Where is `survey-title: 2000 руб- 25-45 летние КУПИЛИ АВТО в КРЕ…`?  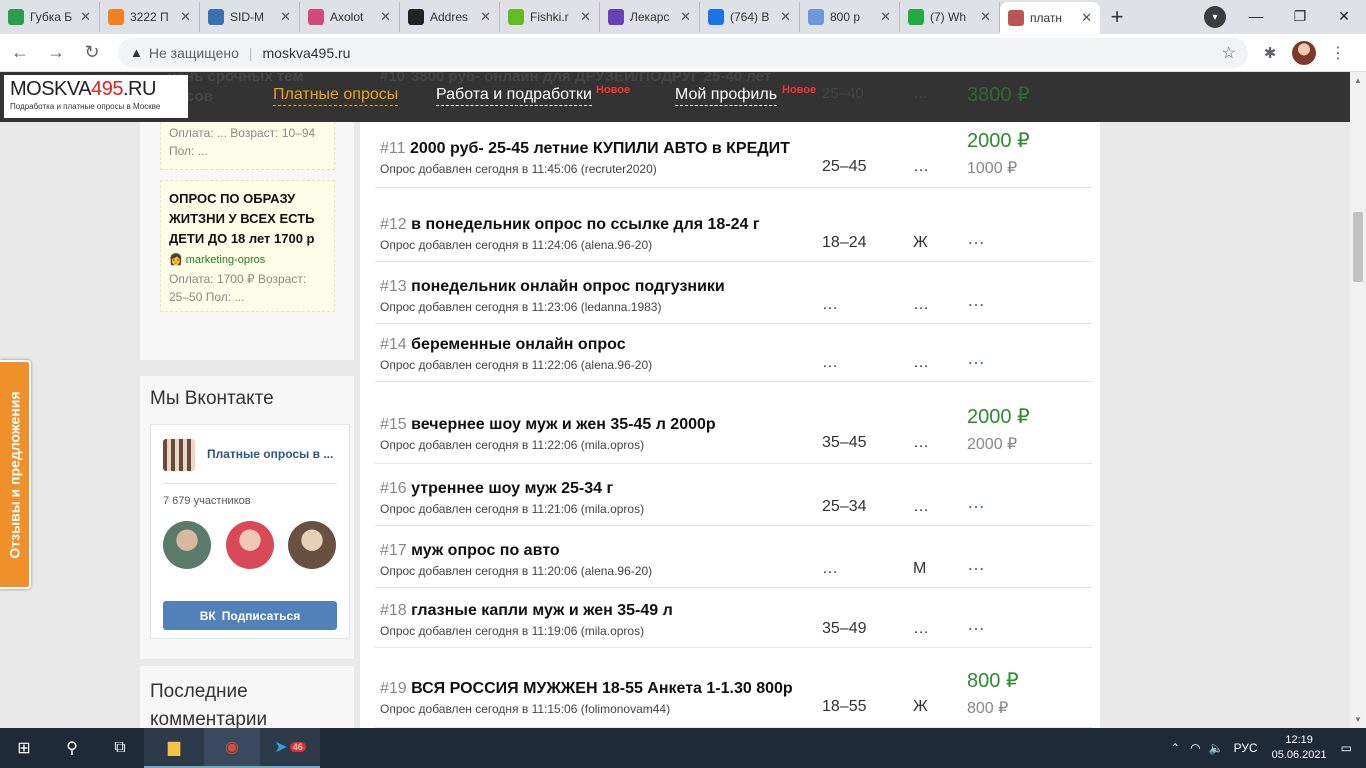 survey-title: 2000 руб- 25-45 летние КУПИЛИ АВТО в КРЕ… is located at coordinates (600, 148).